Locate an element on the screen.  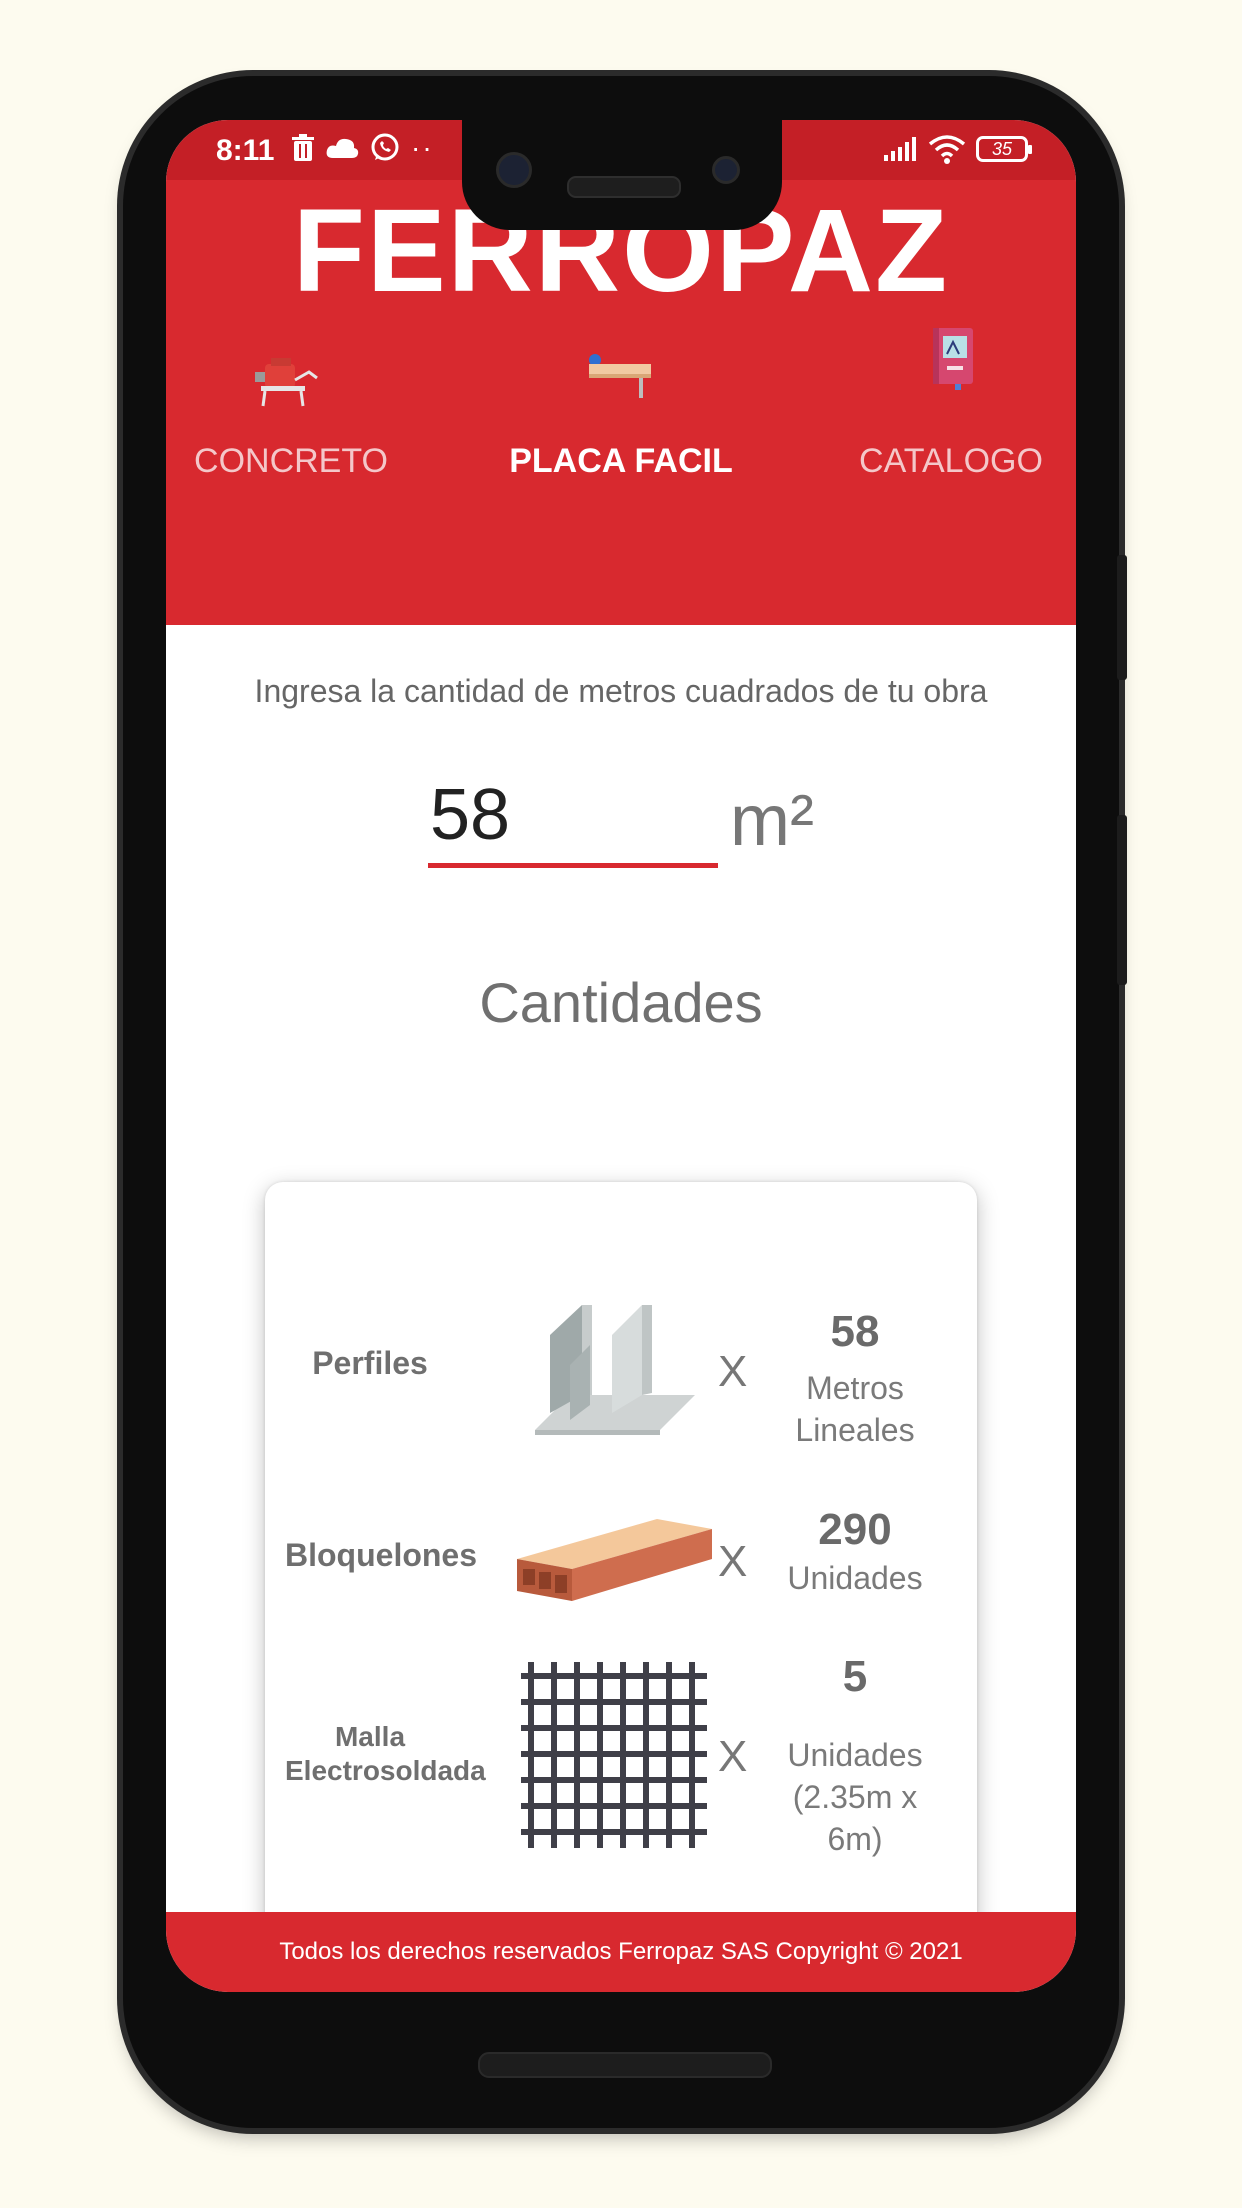
tab-placa-facil-label: PLACA FACIL is located at coordinates (621, 461).